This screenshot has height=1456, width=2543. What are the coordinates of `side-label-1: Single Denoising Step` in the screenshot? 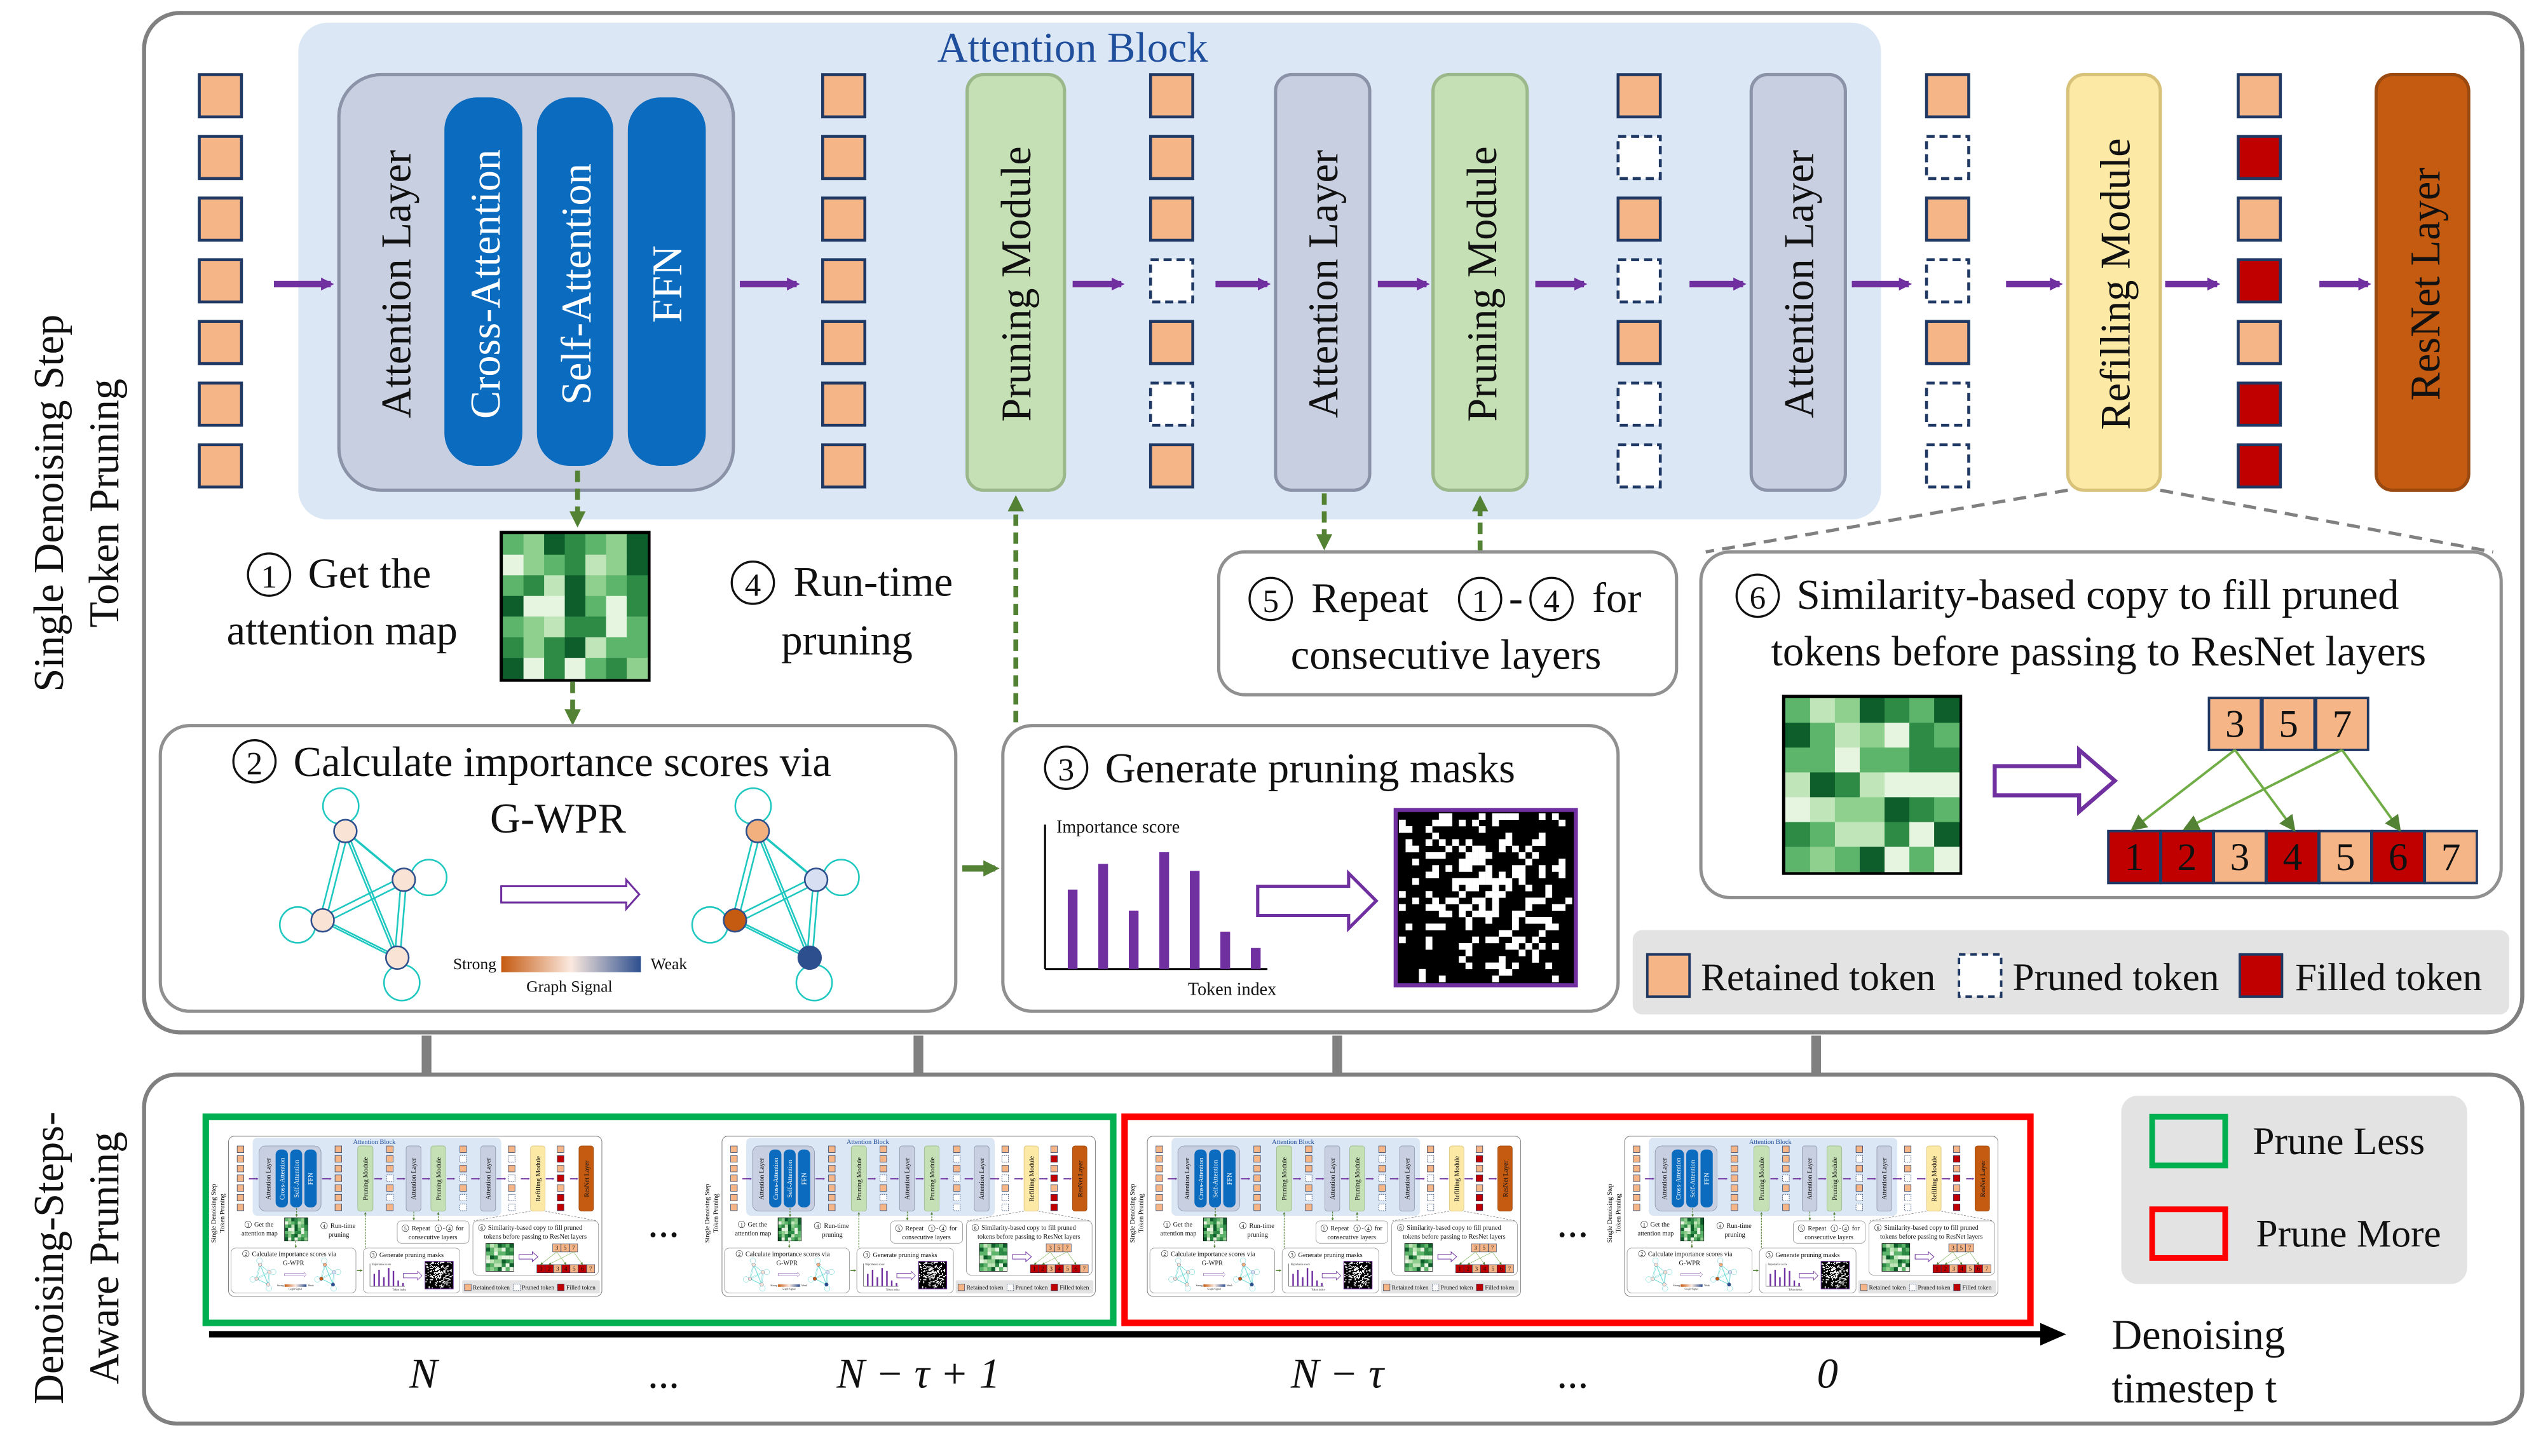 It's located at (49, 503).